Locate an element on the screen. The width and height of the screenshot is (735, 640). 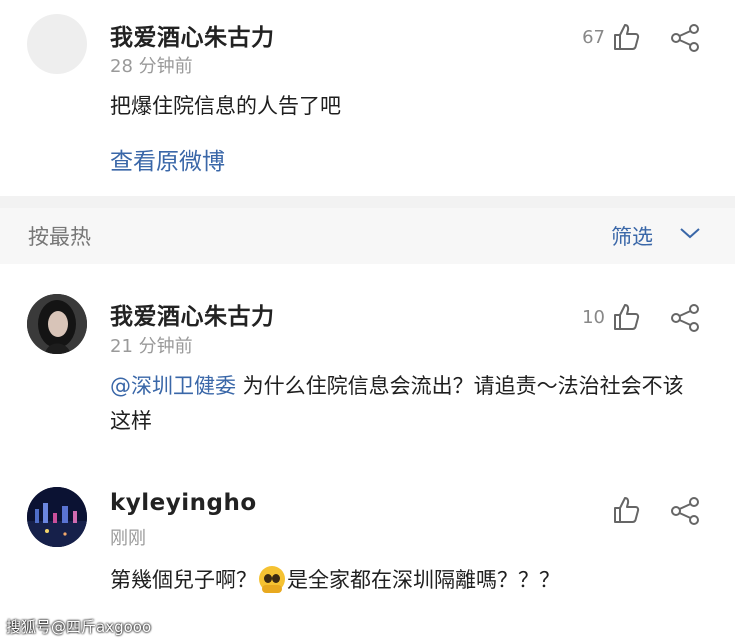
comment-text: 第幾個兒子啊？ 是全家都在深圳隔離嗎？？？ is located at coordinates (405, 580).